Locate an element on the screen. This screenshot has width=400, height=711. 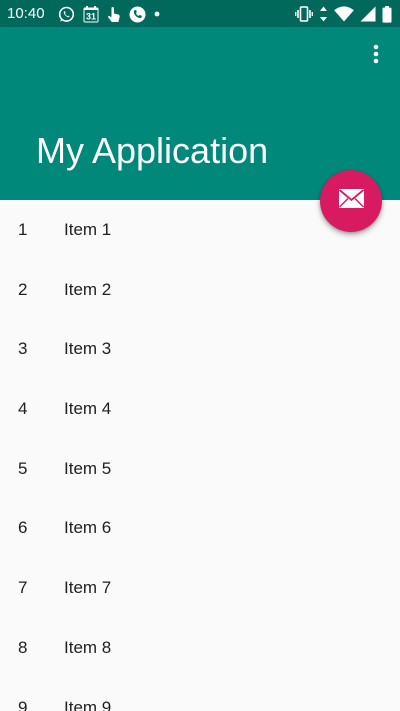
data-arrows-icon is located at coordinates (323, 14).